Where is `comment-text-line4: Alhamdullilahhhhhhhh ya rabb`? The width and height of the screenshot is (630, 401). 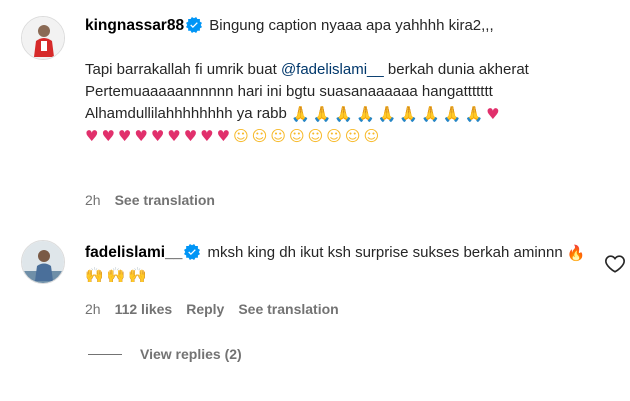
comment-text-line4: Alhamdullilahhhhhhhh ya rabb is located at coordinates (186, 113).